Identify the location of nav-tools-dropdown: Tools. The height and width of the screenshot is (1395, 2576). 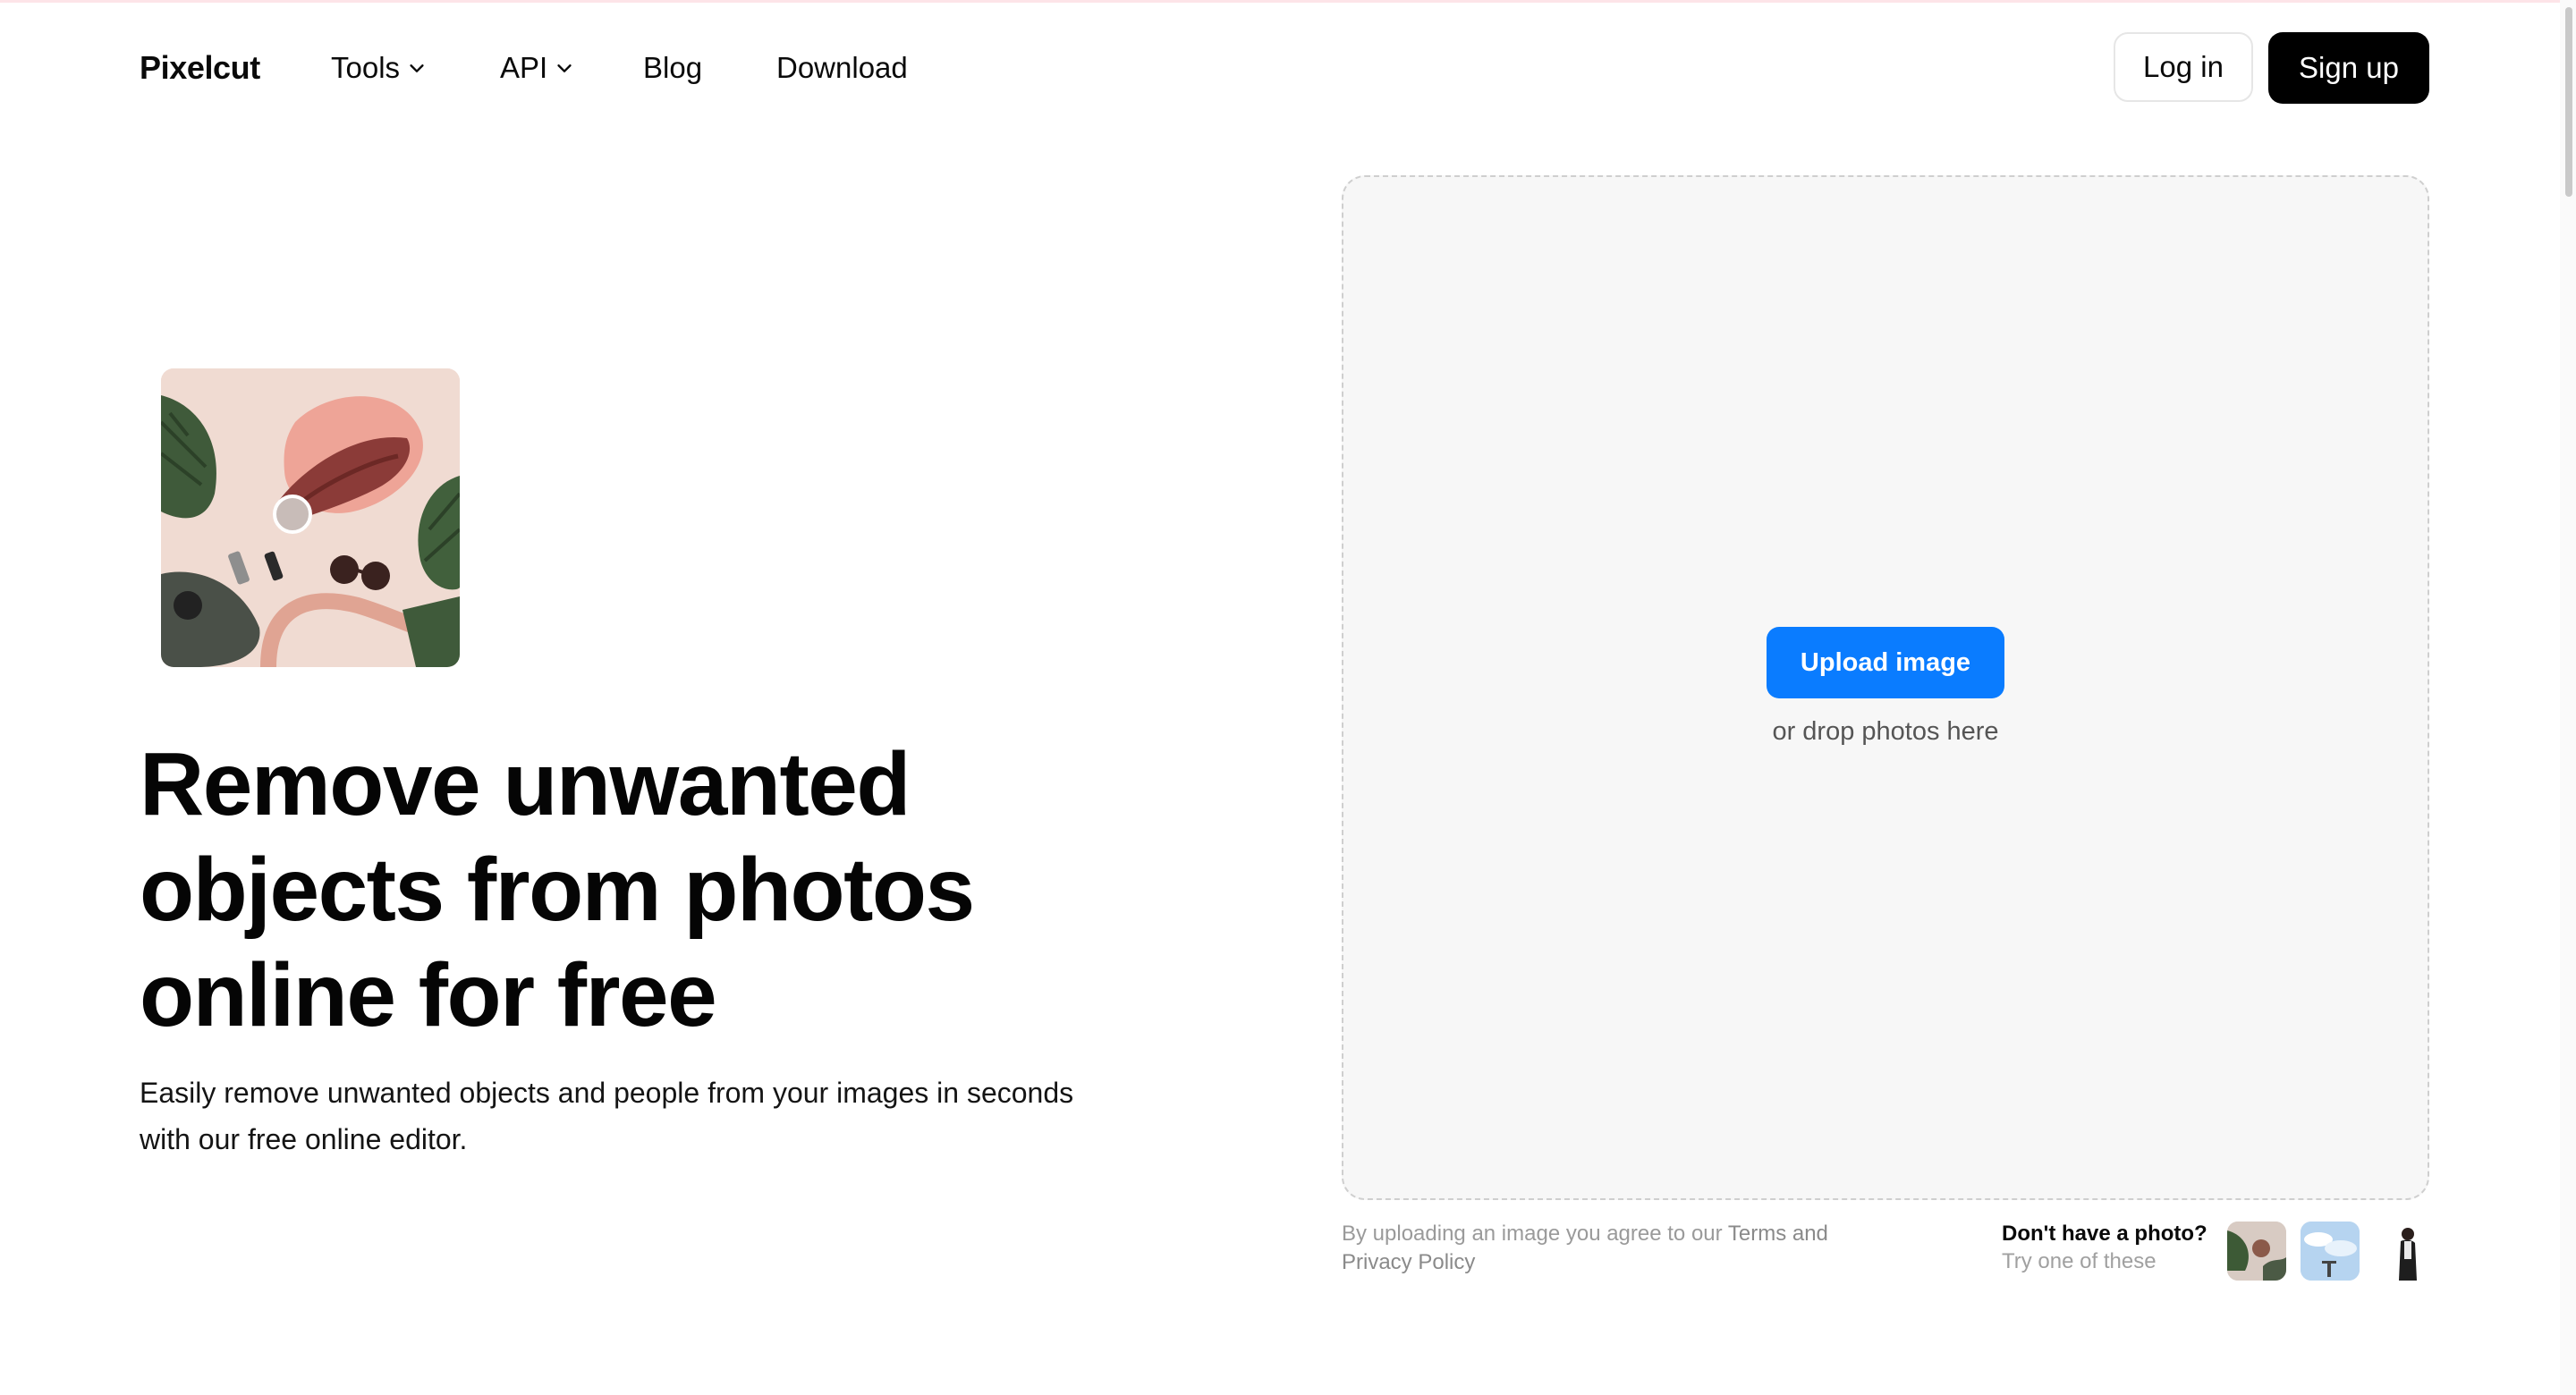
(379, 67).